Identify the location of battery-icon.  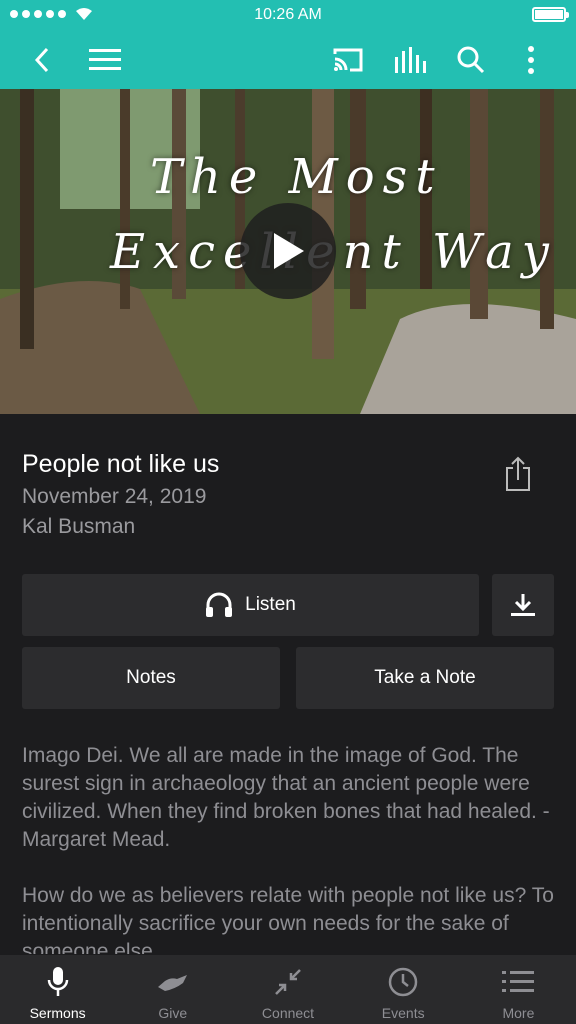
(550, 14).